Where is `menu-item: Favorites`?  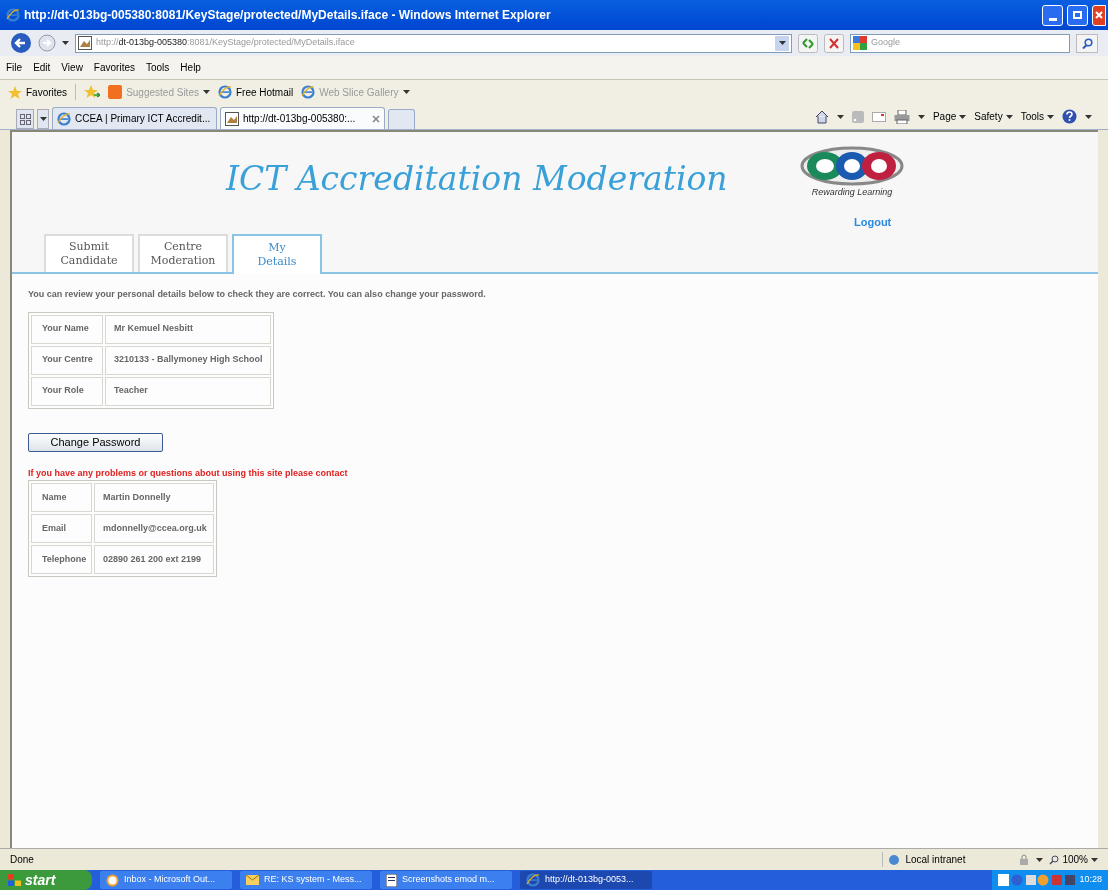 menu-item: Favorites is located at coordinates (114, 67).